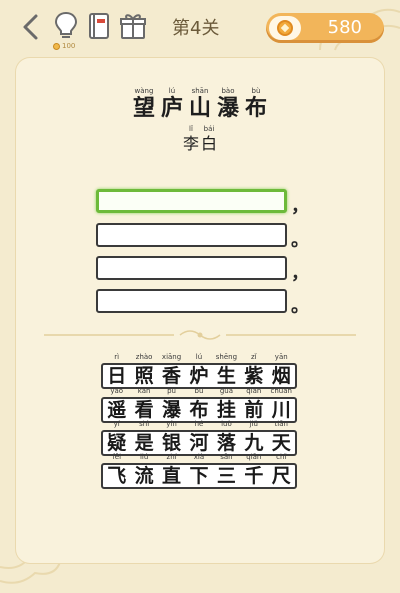 The image size is (400, 593). What do you see at coordinates (117, 443) in the screenshot?
I see `tile-character: 疑` at bounding box center [117, 443].